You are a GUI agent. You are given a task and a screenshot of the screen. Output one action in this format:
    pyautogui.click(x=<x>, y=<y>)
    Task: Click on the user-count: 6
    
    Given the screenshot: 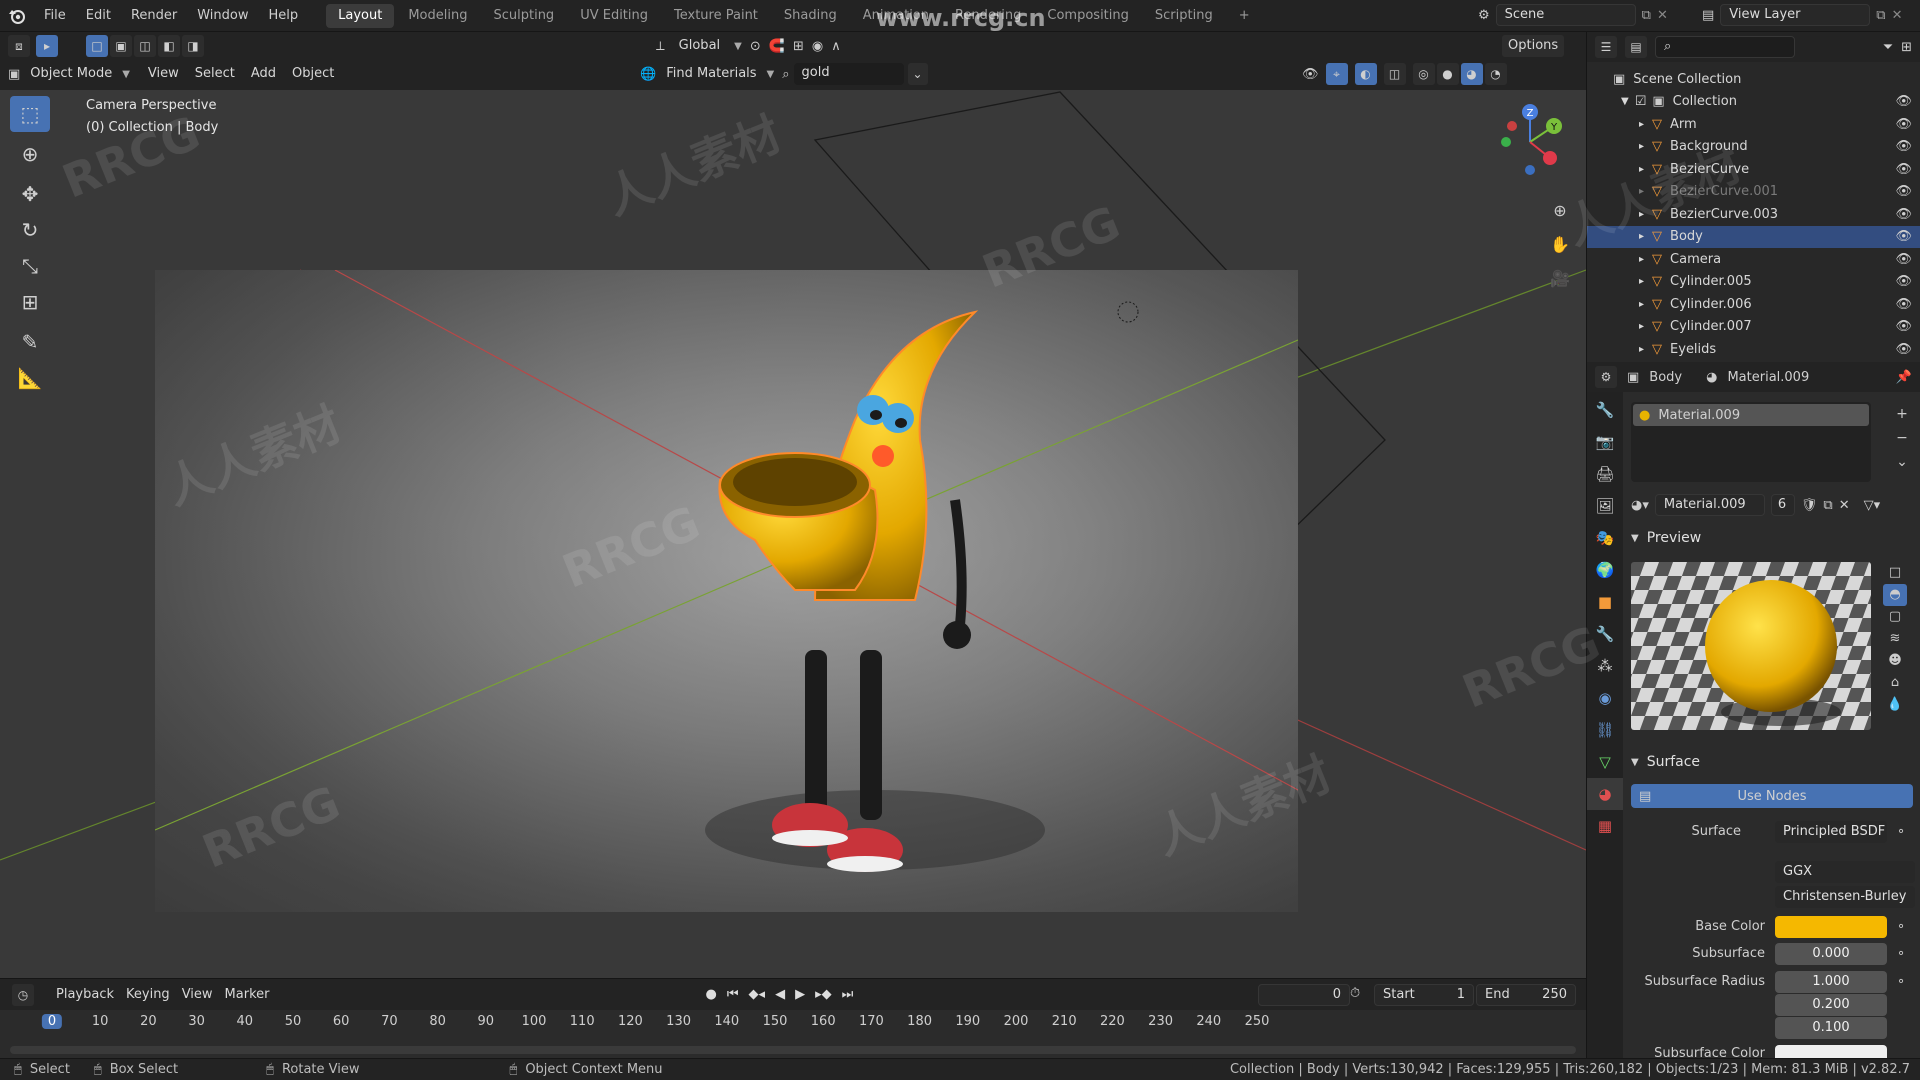 What is the action you would take?
    pyautogui.click(x=1782, y=505)
    